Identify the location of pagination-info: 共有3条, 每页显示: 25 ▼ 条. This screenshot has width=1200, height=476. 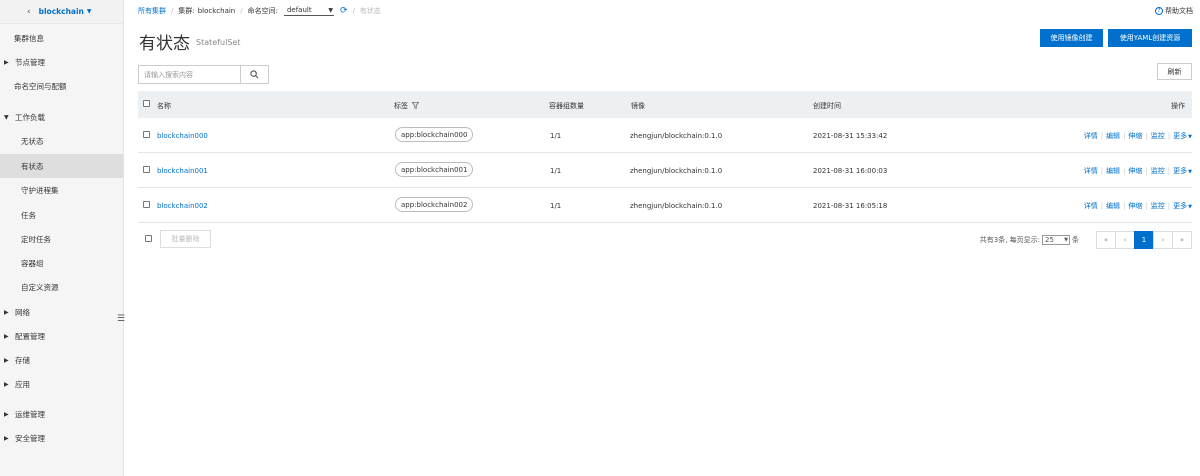
(1029, 240).